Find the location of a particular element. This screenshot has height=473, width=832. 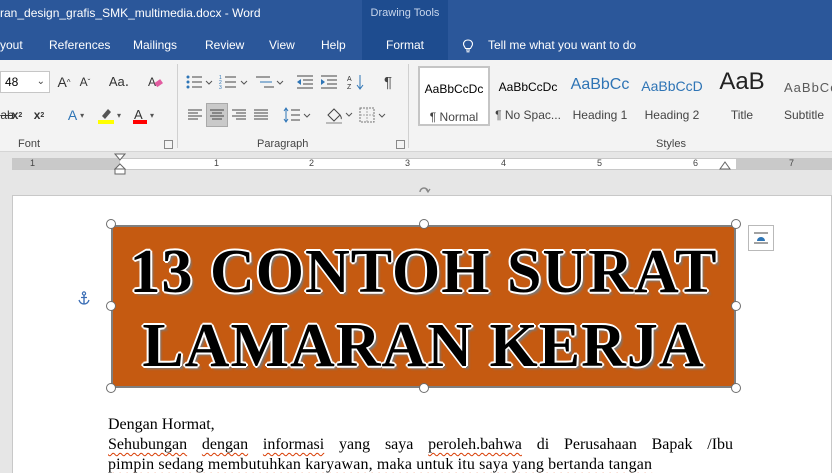

ruler-number: 1 is located at coordinates (217, 163).